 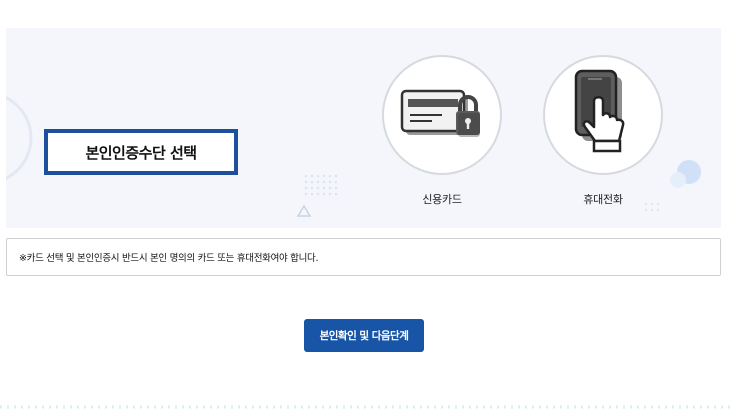 What do you see at coordinates (141, 152) in the screenshot?
I see `section-title: 본인인증수단 선택` at bounding box center [141, 152].